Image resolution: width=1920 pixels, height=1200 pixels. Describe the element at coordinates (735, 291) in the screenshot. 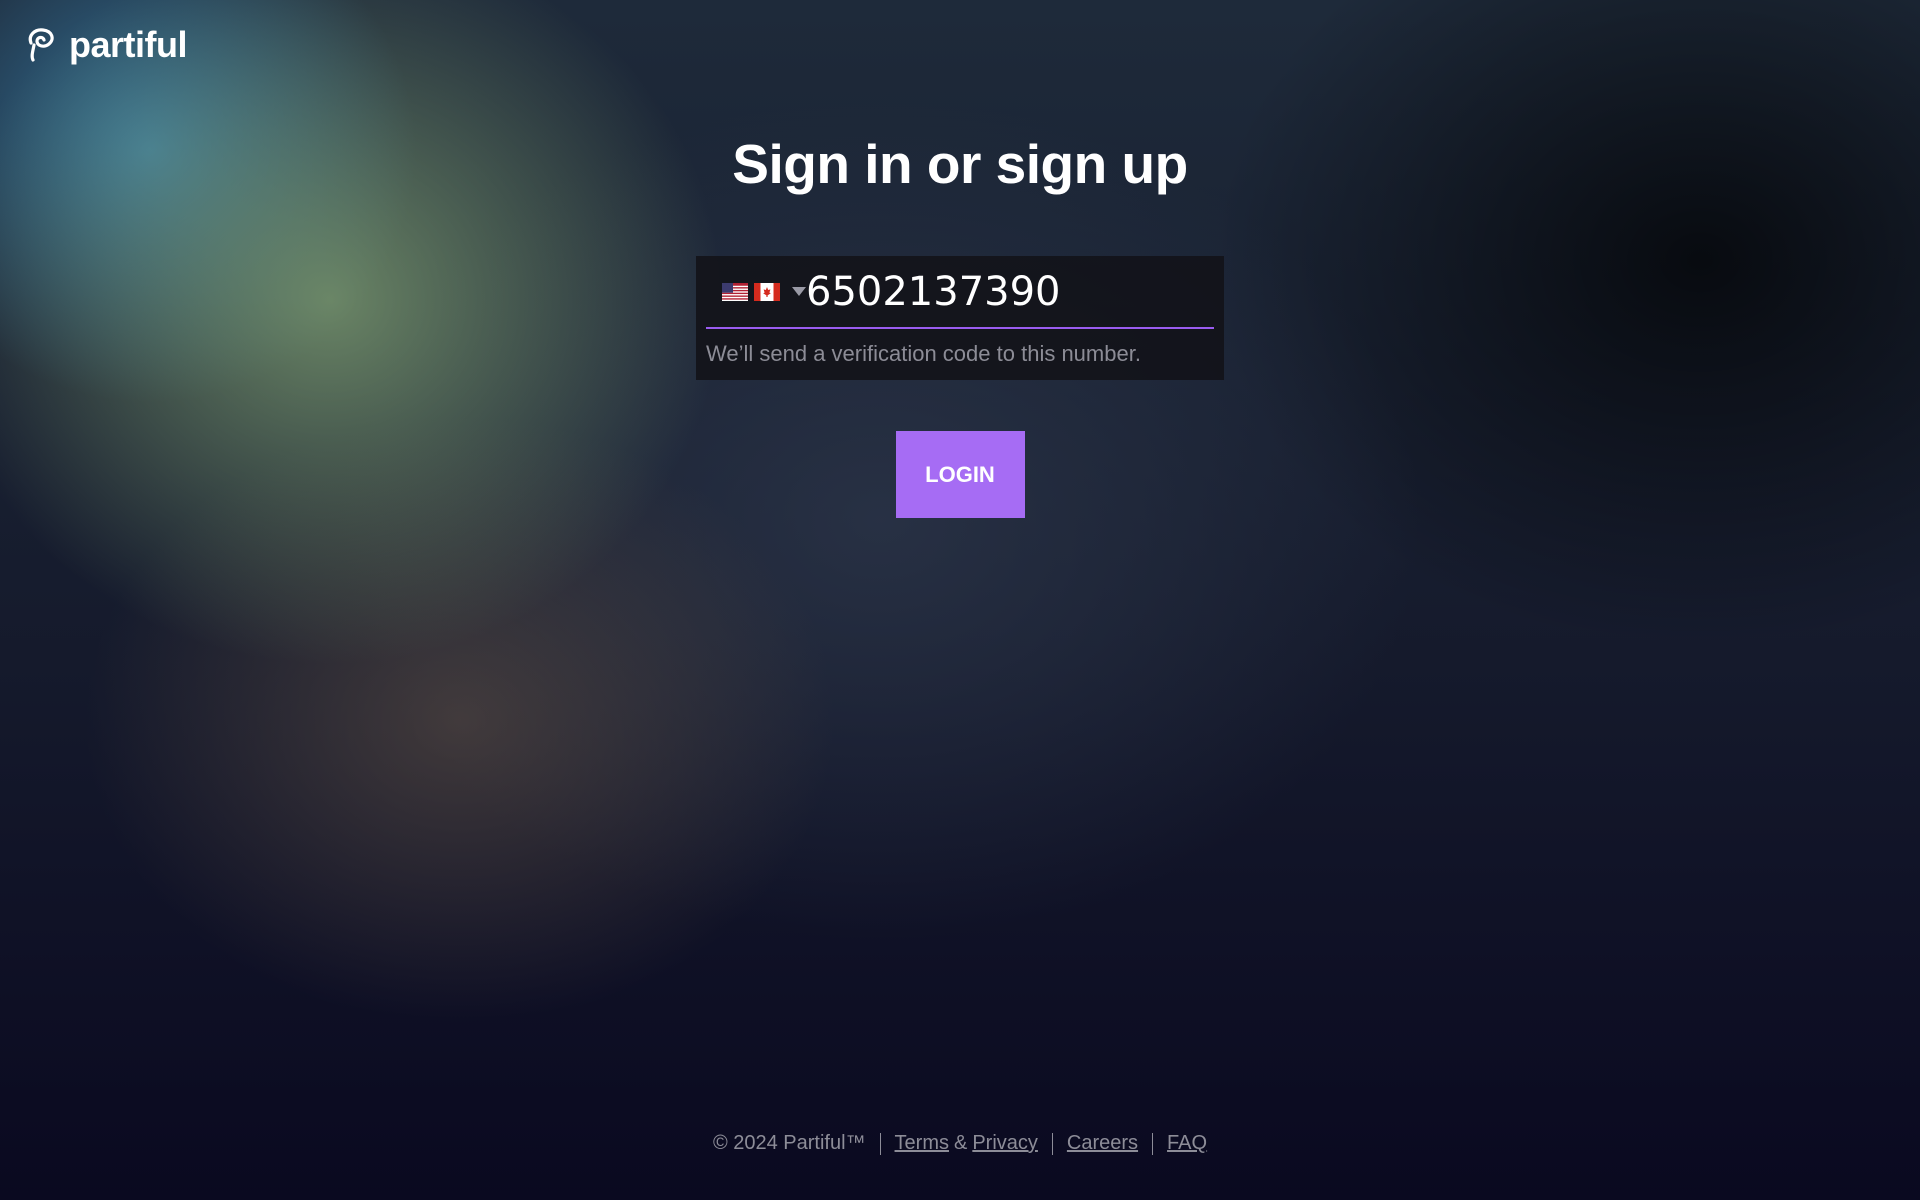

I see `us-flag-icon` at that location.